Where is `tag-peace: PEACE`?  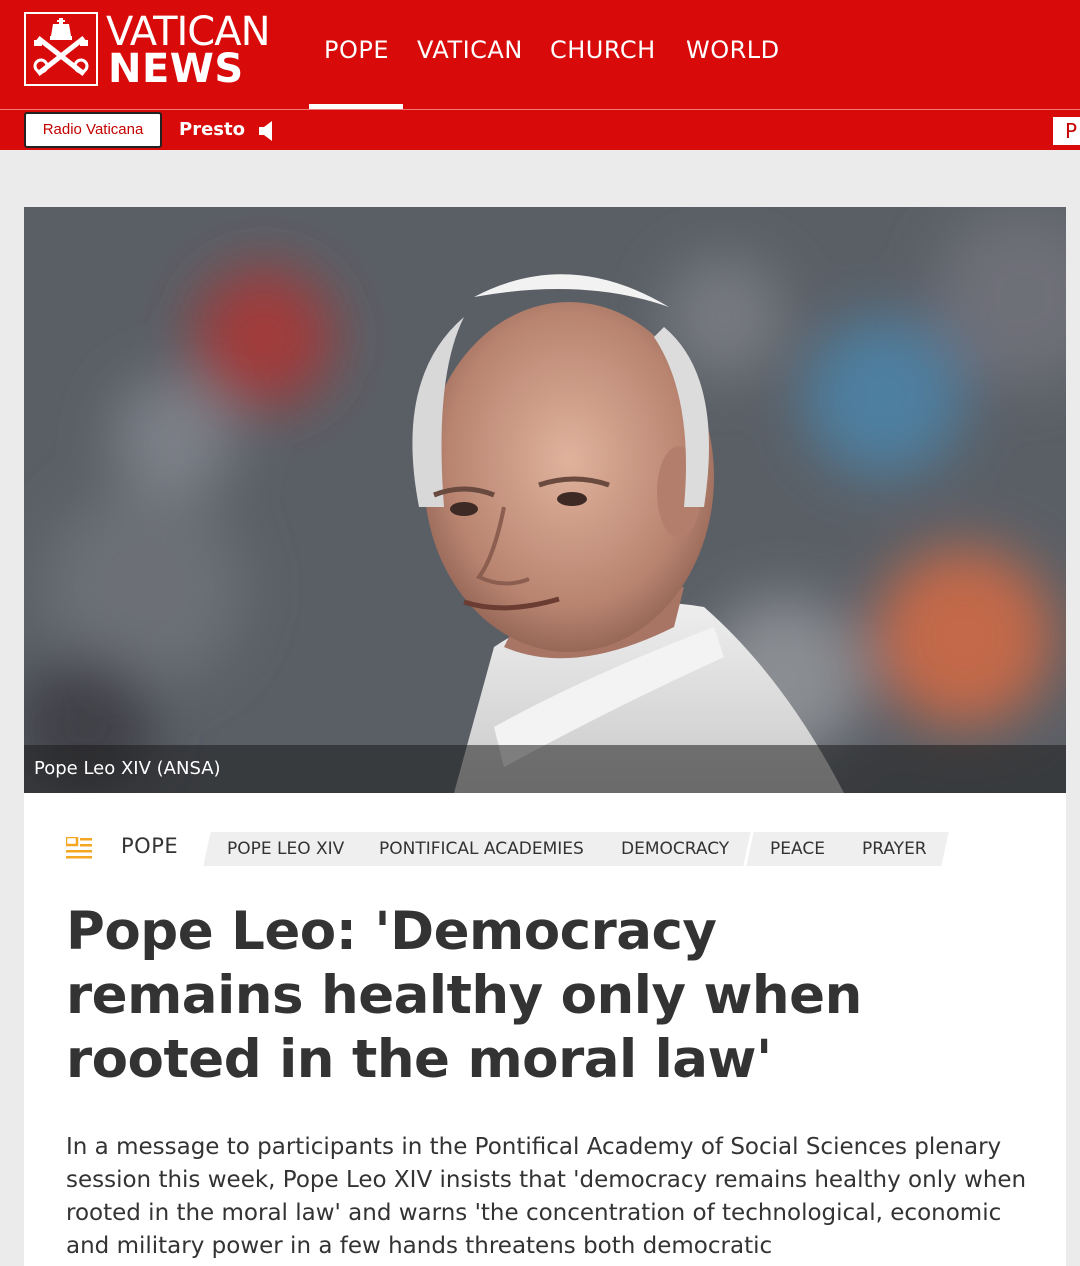 tag-peace: PEACE is located at coordinates (796, 849).